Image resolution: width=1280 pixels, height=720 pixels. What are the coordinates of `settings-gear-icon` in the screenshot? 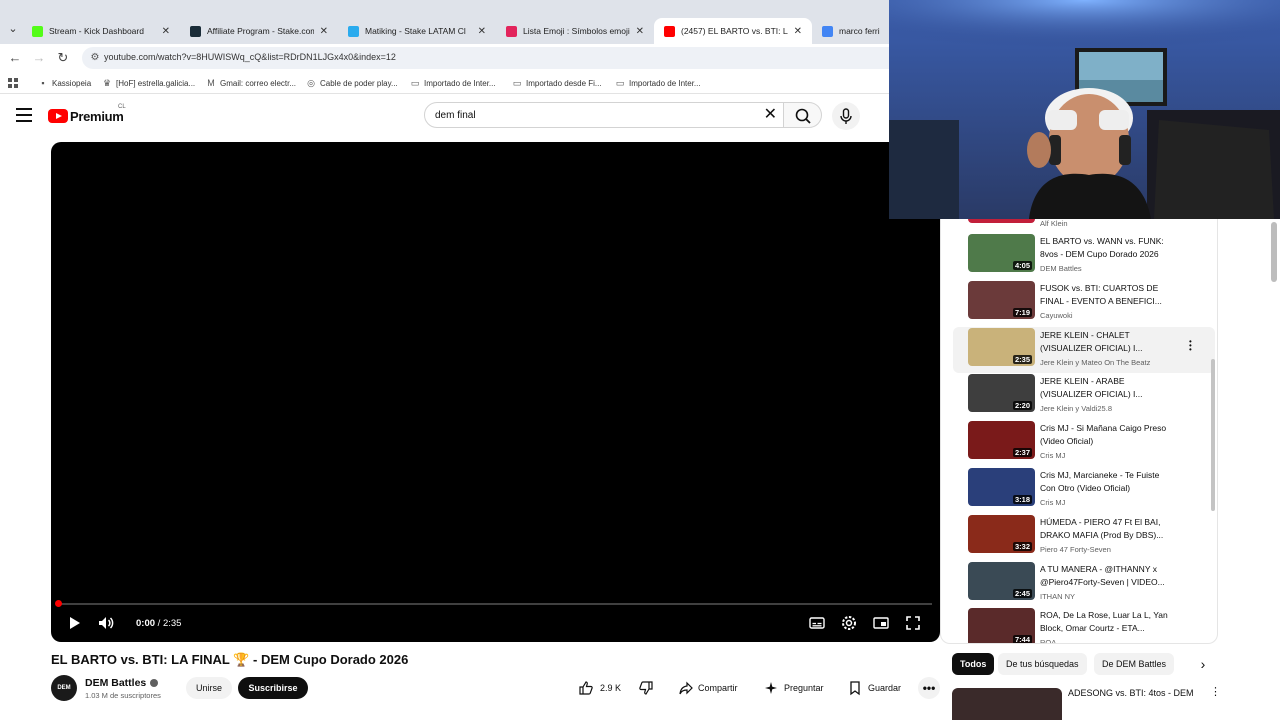 It's located at (849, 623).